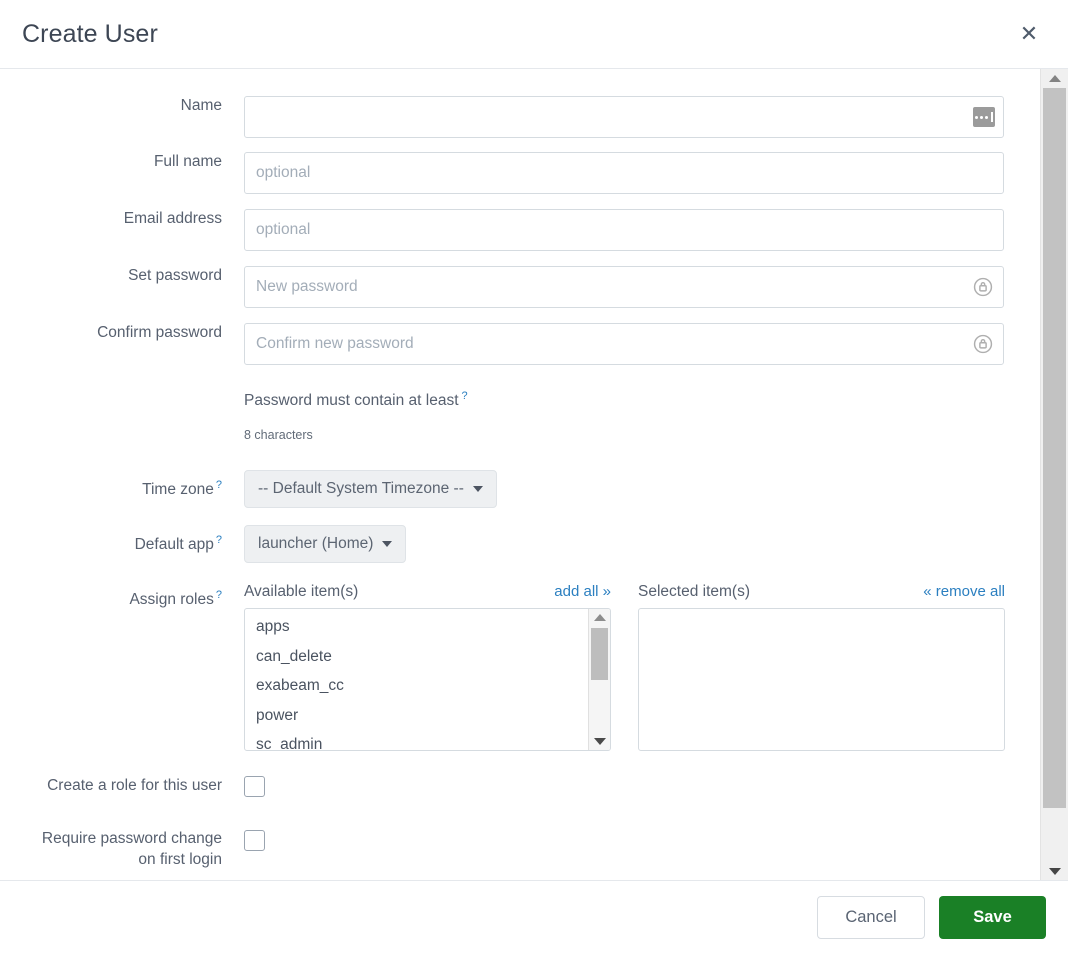 This screenshot has height=953, width=1068. What do you see at coordinates (361, 489) in the screenshot?
I see `time-zone-selected-value: -- Default System Timezone --` at bounding box center [361, 489].